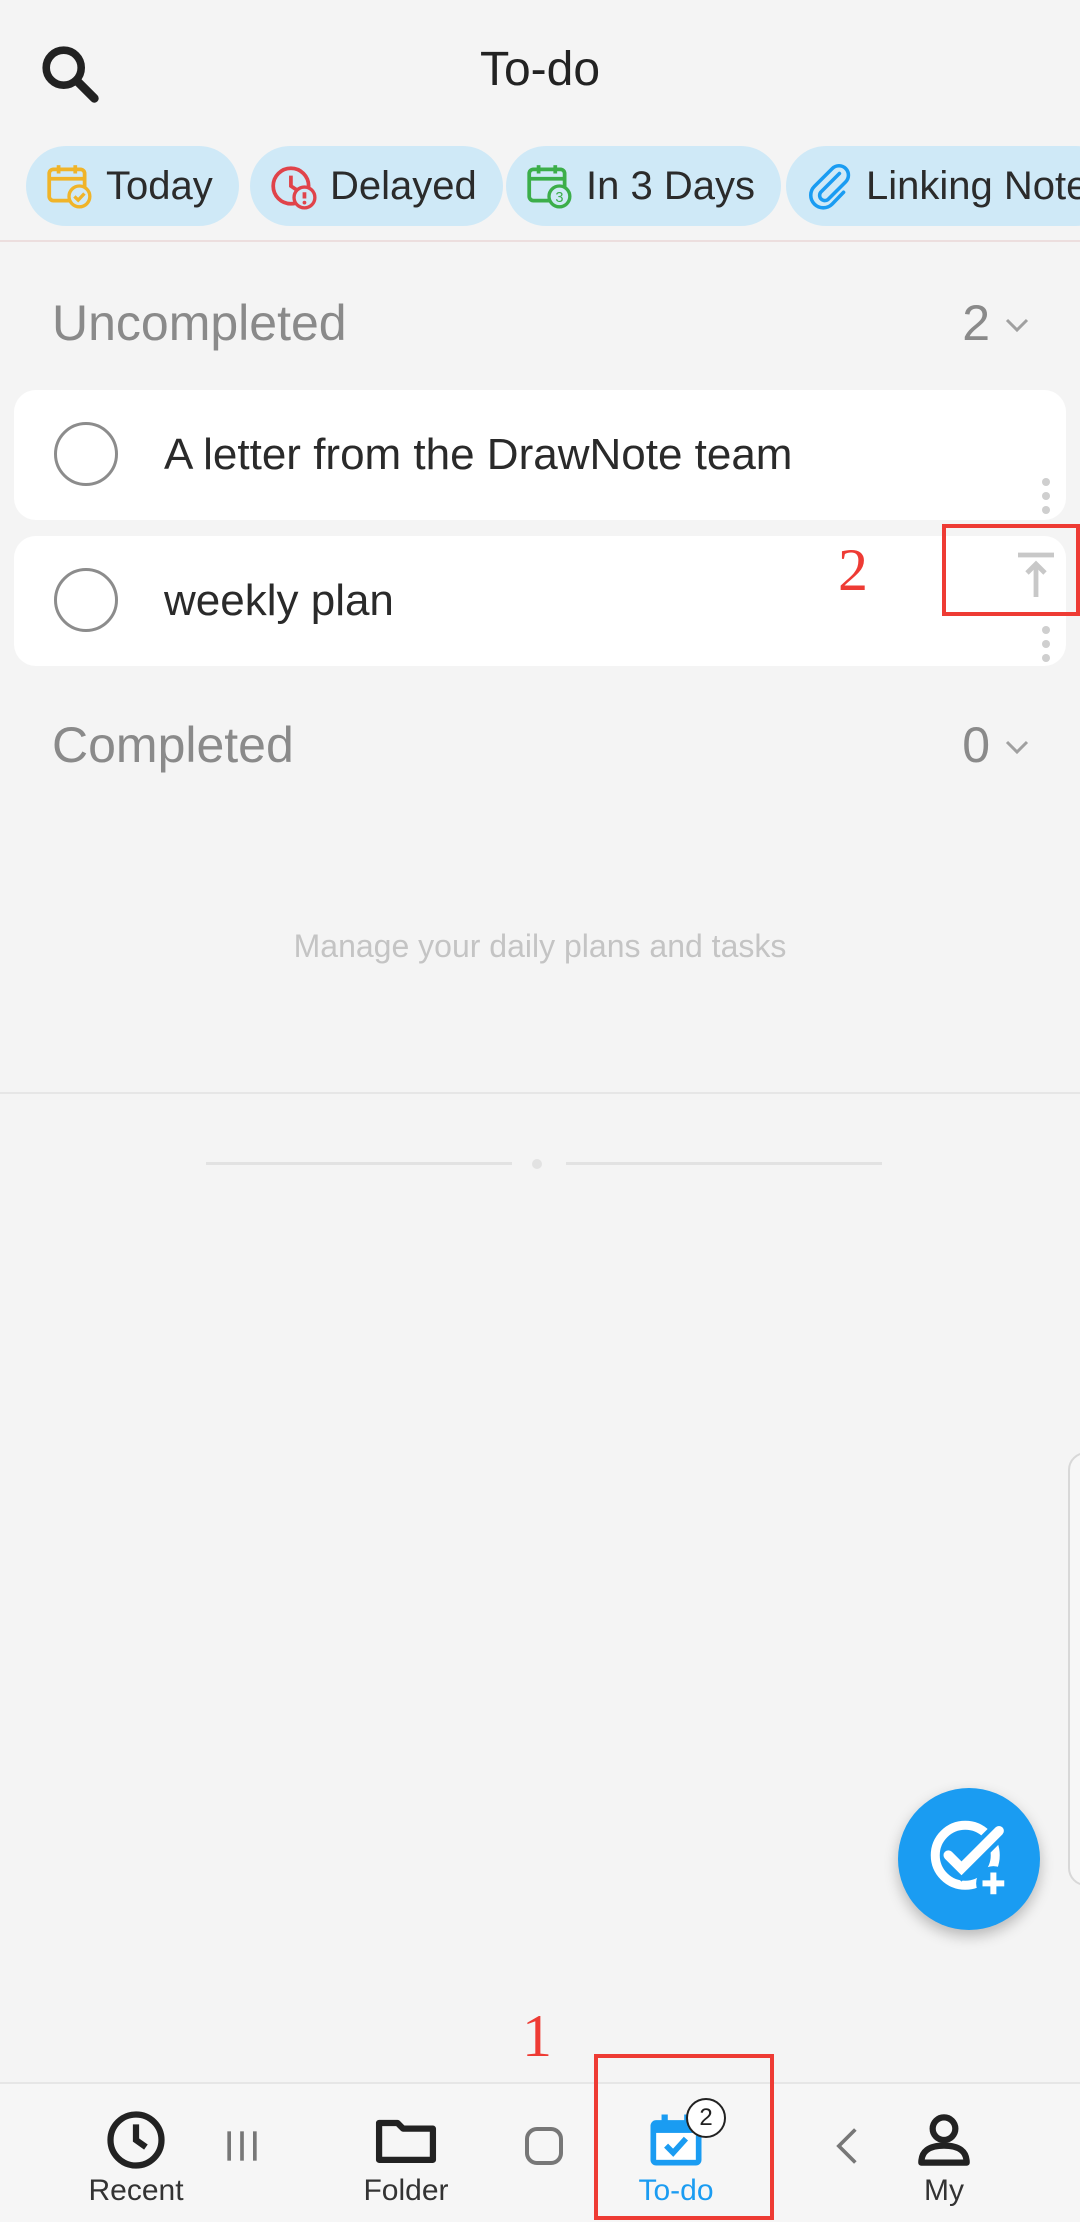 This screenshot has height=2222, width=1080. I want to click on chip-today: Today, so click(132, 186).